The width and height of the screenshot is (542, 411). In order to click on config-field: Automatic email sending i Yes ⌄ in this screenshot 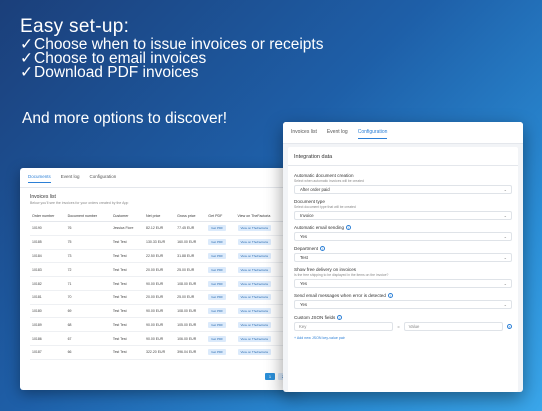, I will do `click(403, 233)`.